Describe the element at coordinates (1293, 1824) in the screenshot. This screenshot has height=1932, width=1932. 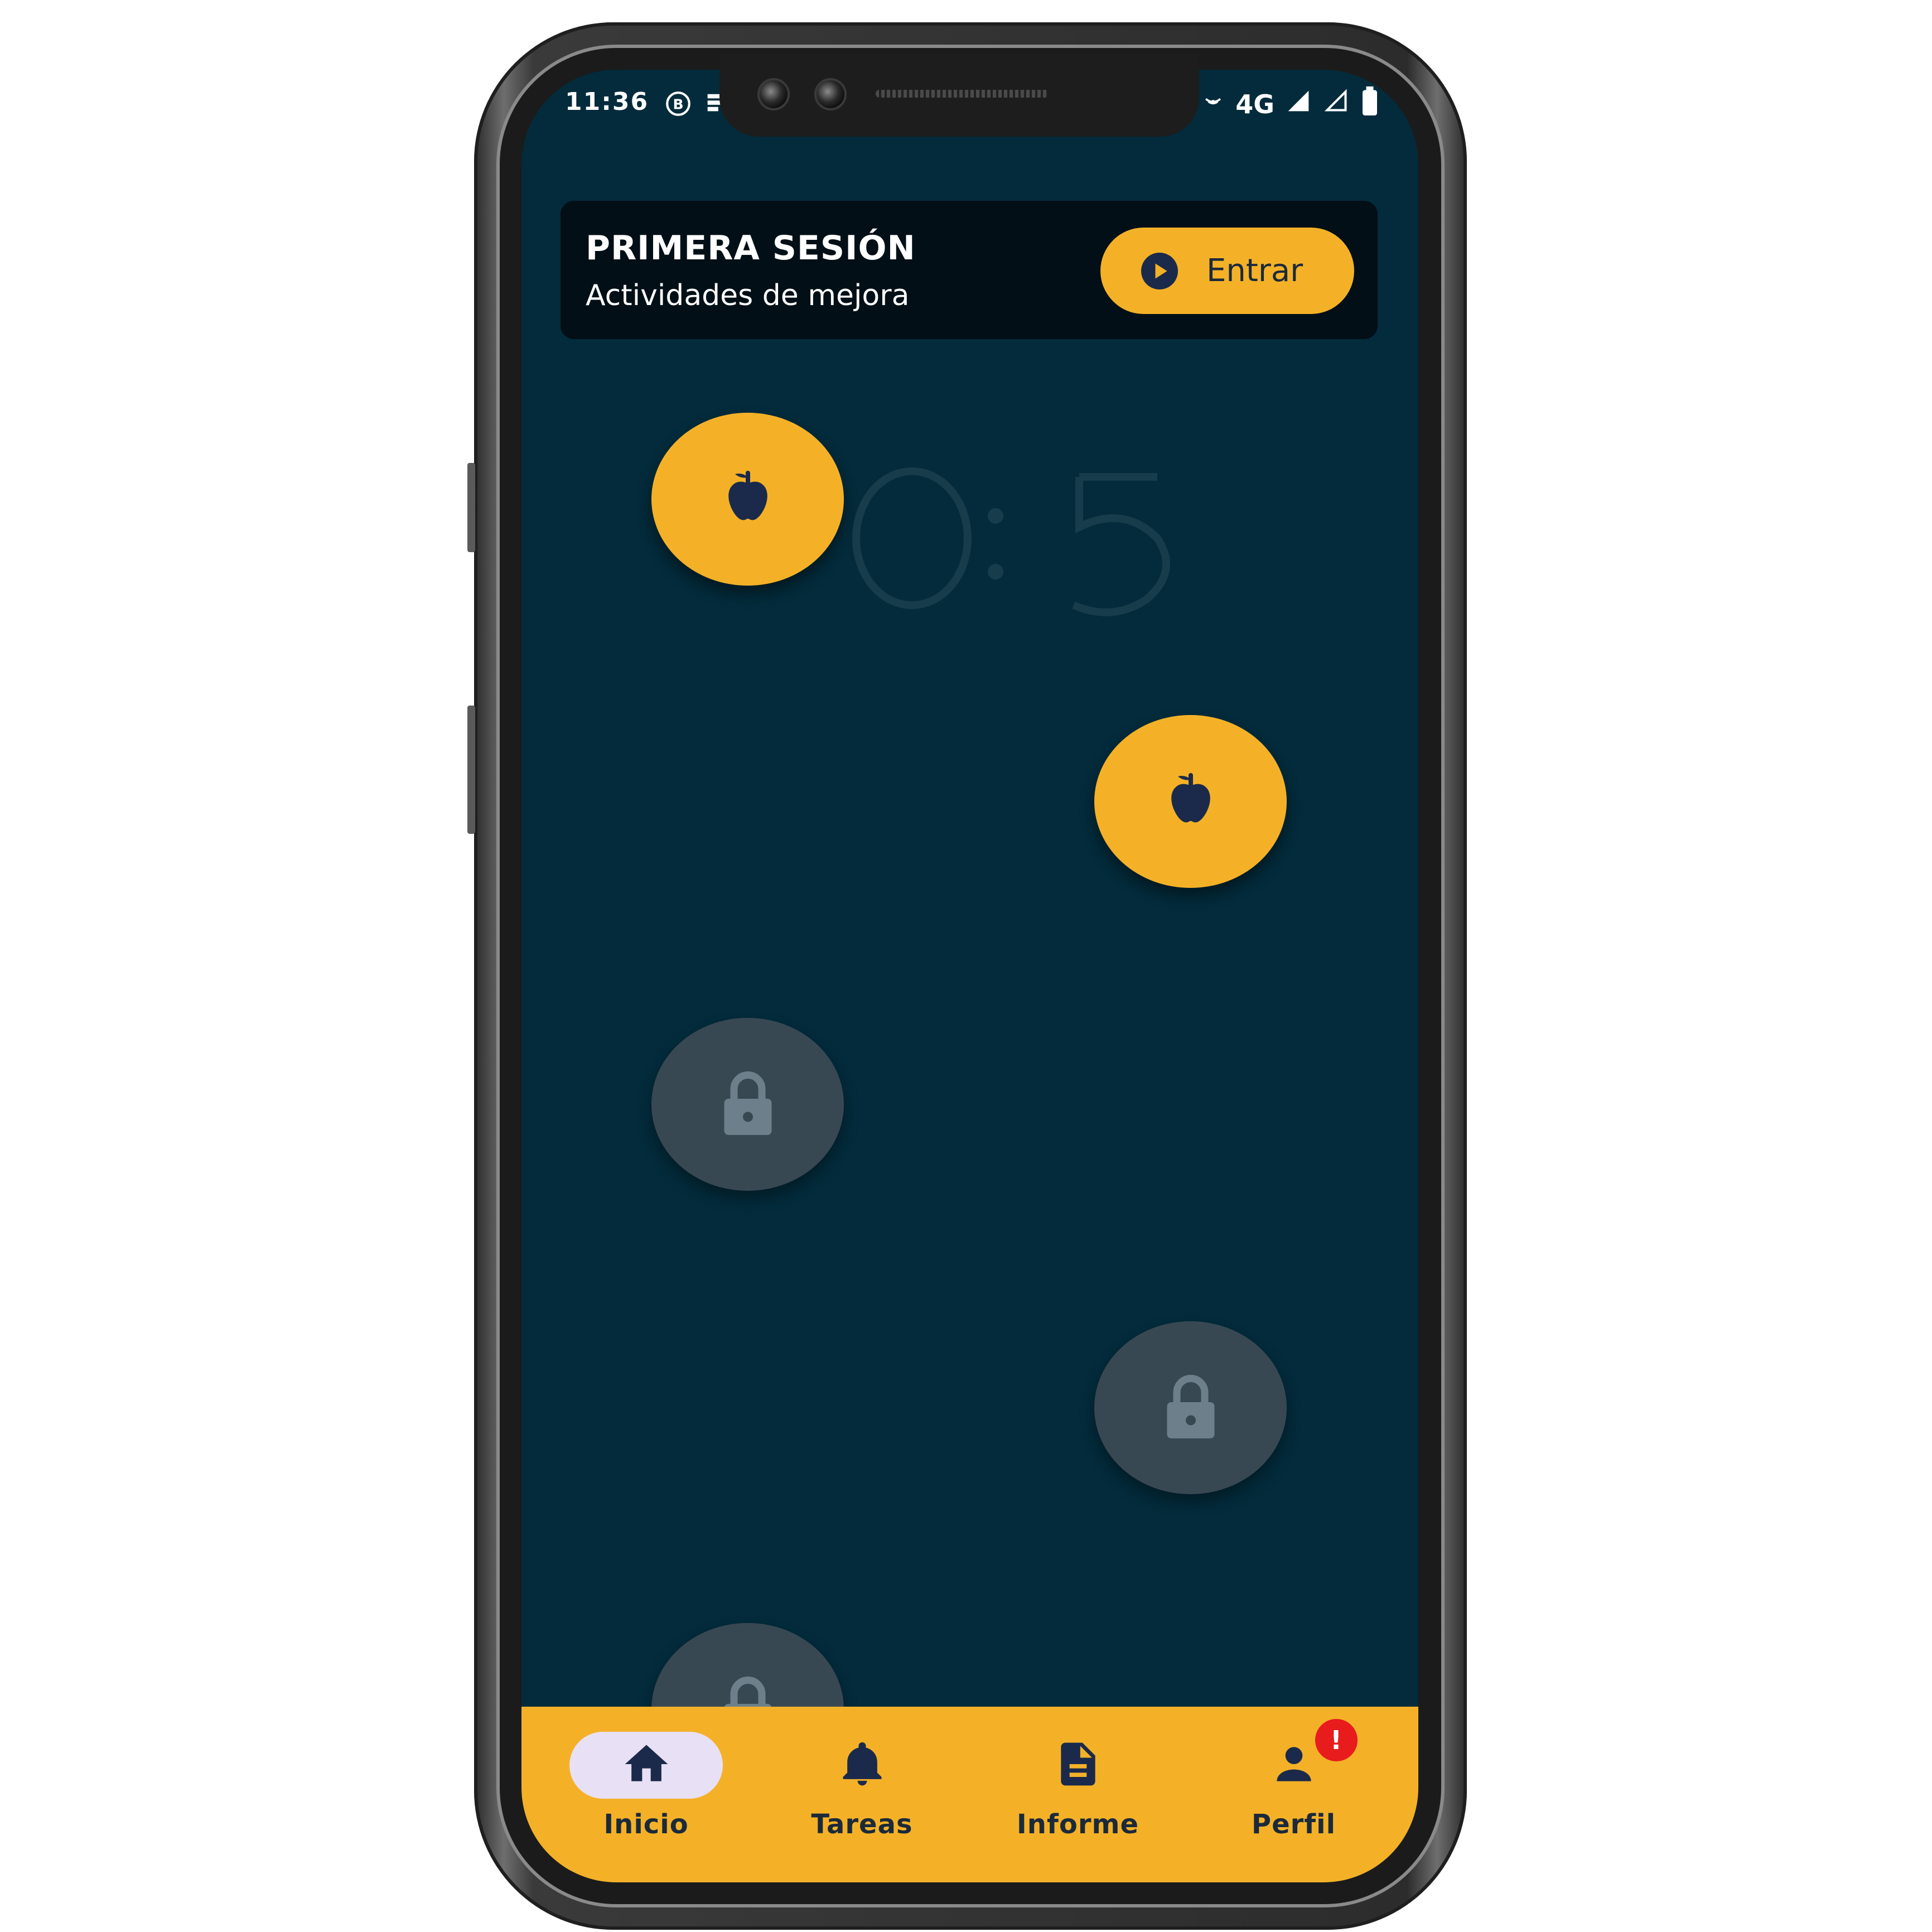
I see `nav-label-perfil: Perfil` at that location.